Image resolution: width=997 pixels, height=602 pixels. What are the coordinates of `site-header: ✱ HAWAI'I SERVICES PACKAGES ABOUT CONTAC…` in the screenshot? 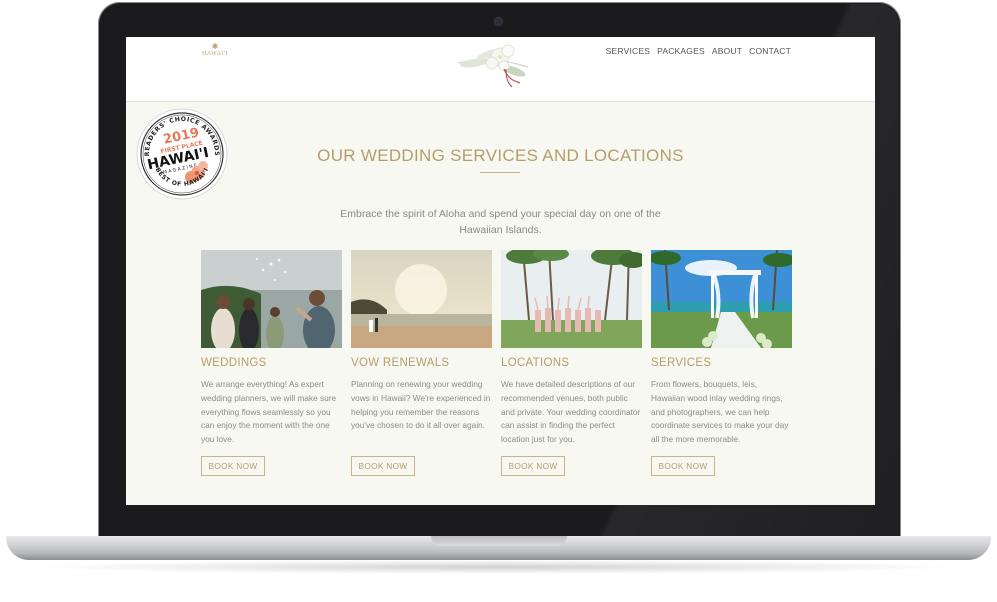 It's located at (500, 69).